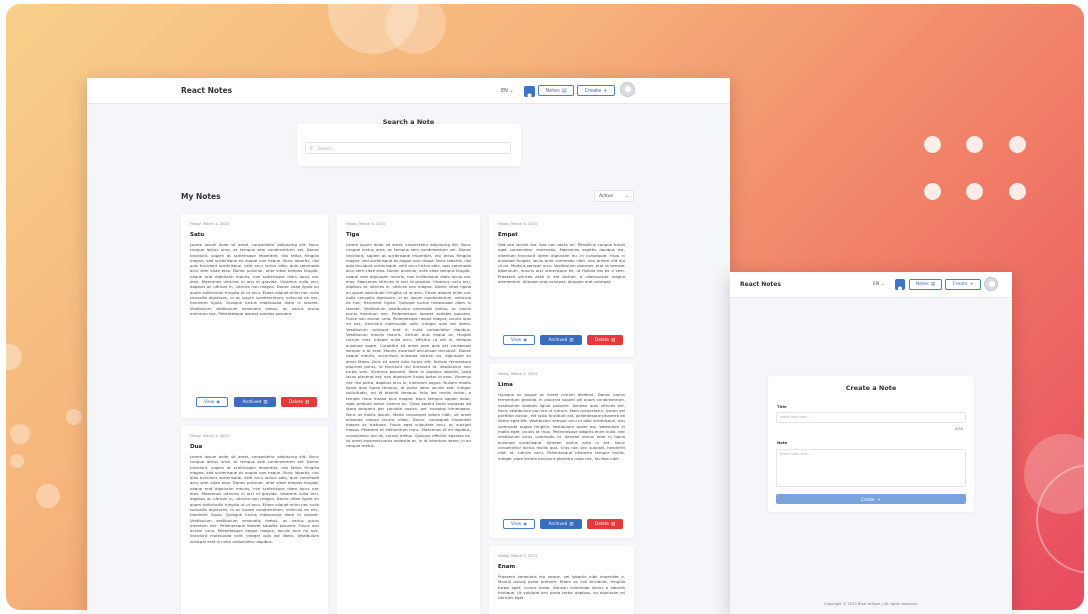  Describe the element at coordinates (614, 196) in the screenshot. I see `status-filter-select: Active ⌄` at that location.